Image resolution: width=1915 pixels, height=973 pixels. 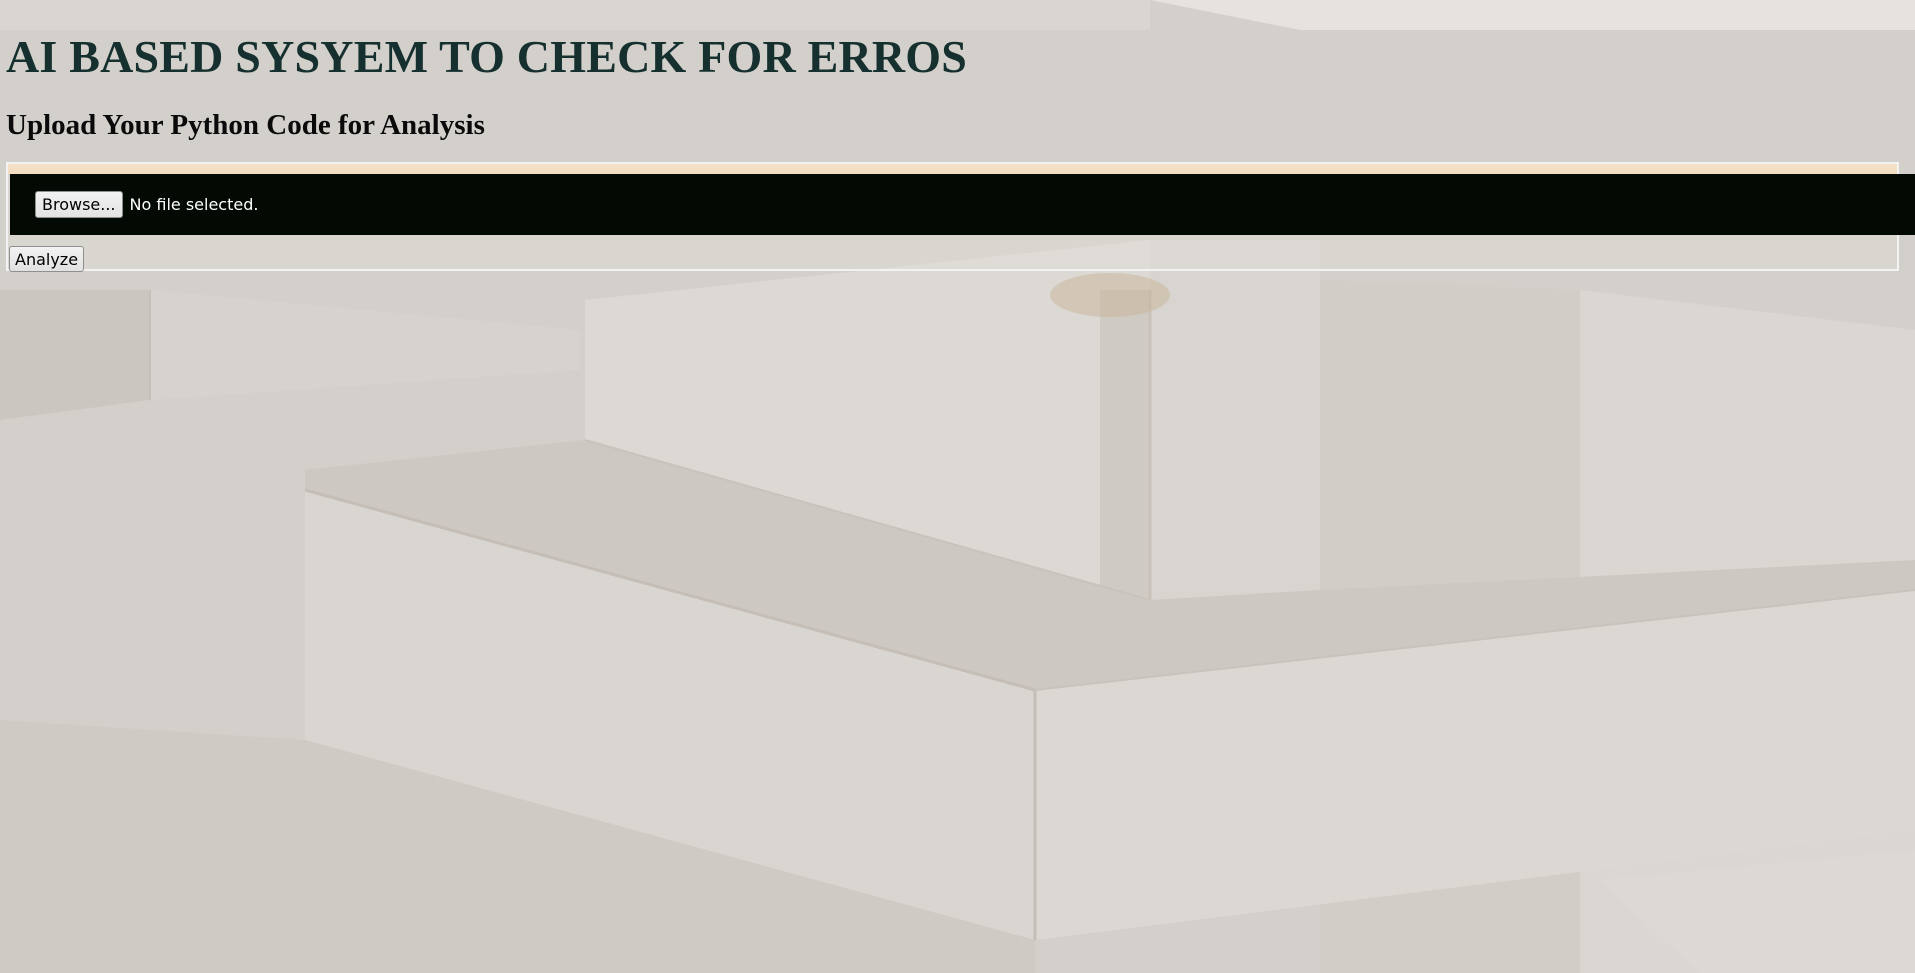 I want to click on page-title: AI BASED SYSYEM TO CHECK FOR ERROS, so click(x=487, y=56).